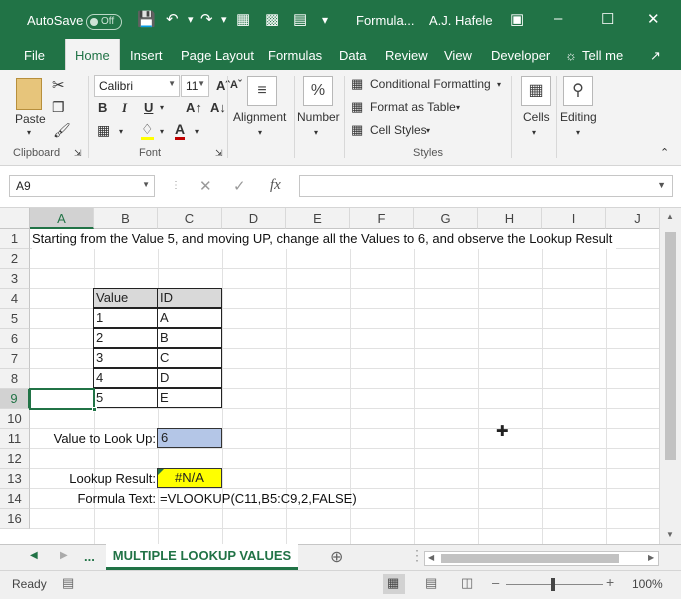 This screenshot has width=681, height=599. Describe the element at coordinates (124, 108) in the screenshot. I see `italic-button: I` at that location.